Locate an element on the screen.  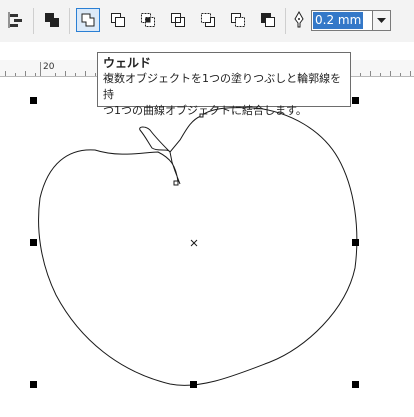
selection-handle-bottom-middle is located at coordinates (193, 384).